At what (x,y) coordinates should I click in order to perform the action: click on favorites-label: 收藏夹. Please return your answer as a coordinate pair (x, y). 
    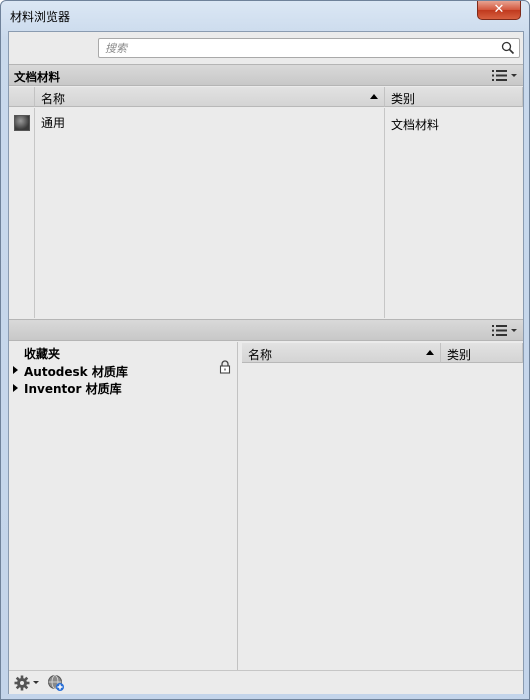
    Looking at the image, I should click on (42, 353).